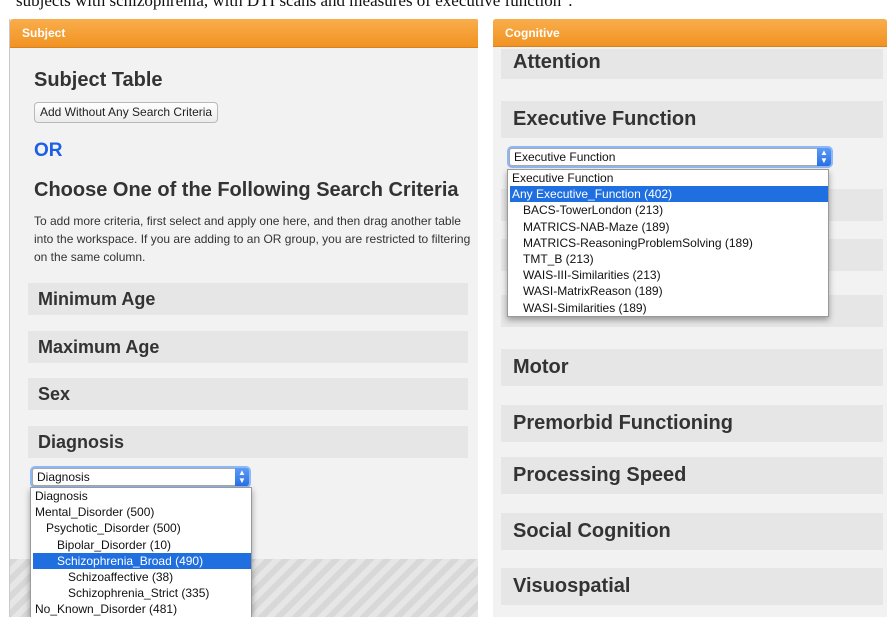 This screenshot has height=617, width=887. What do you see at coordinates (692, 367) in the screenshot?
I see `section-motor: Motor` at bounding box center [692, 367].